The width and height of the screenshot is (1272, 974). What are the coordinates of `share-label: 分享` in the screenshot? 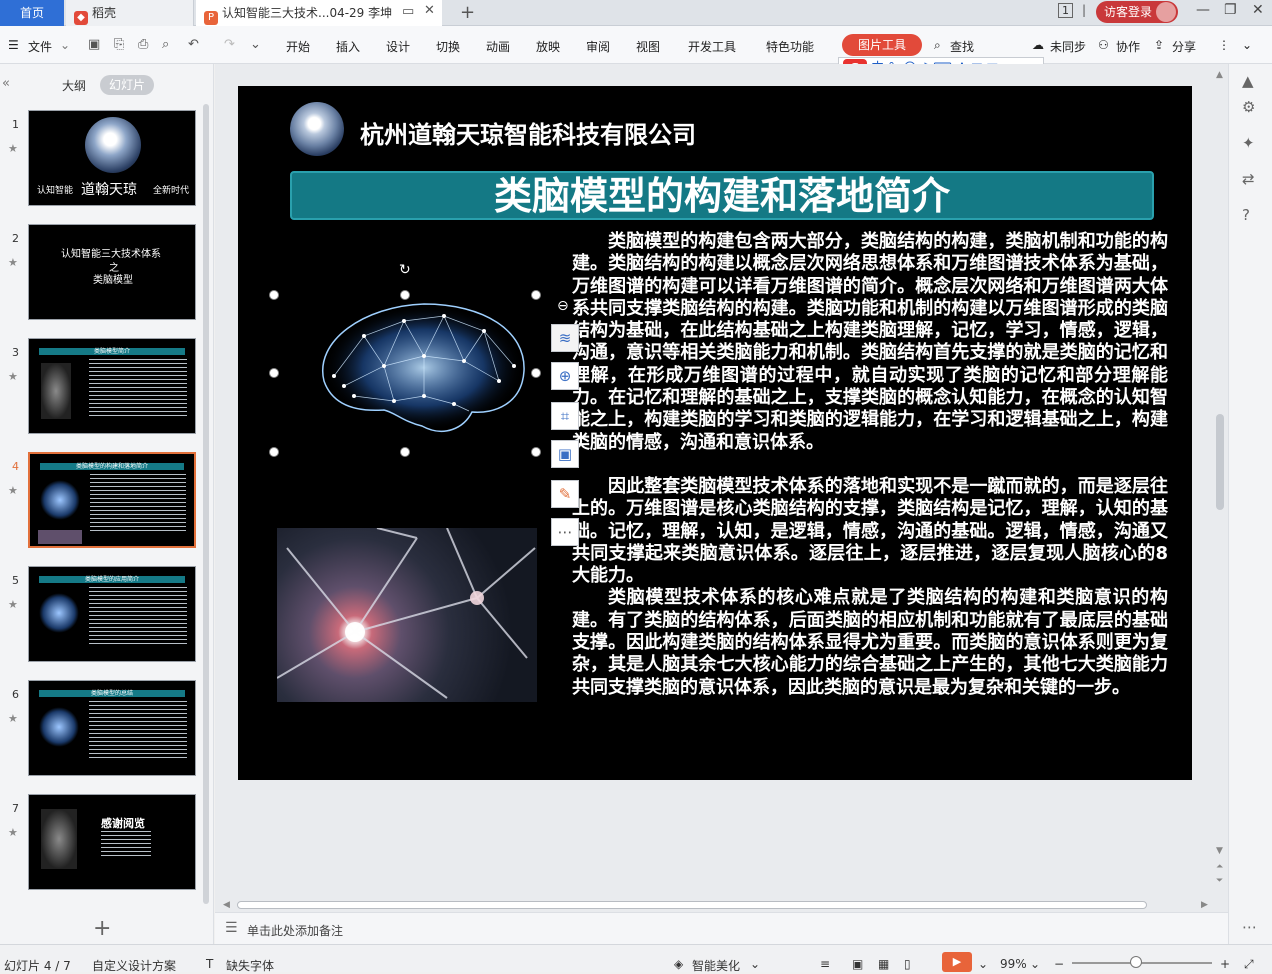 It's located at (1184, 46).